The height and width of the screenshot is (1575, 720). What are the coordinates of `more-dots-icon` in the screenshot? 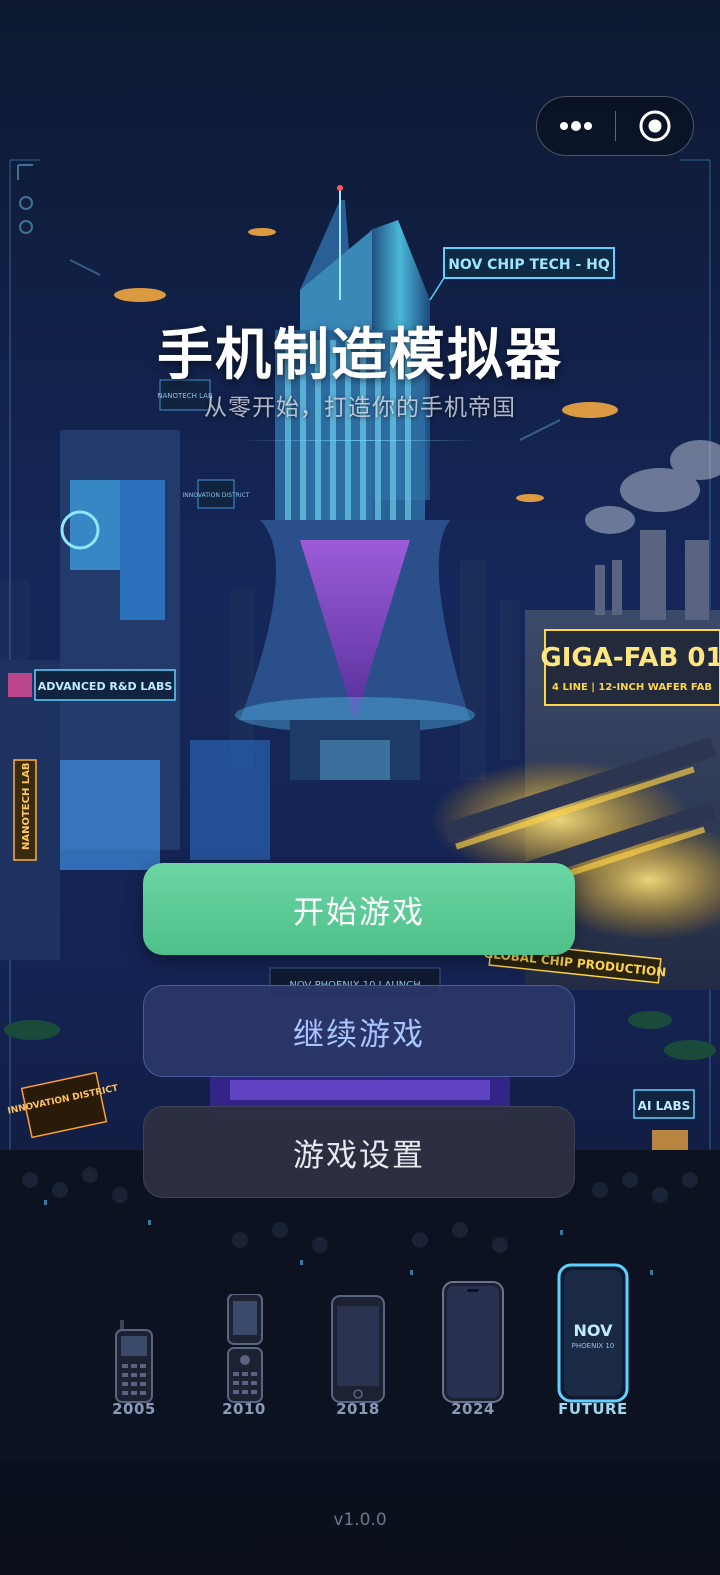 It's located at (576, 126).